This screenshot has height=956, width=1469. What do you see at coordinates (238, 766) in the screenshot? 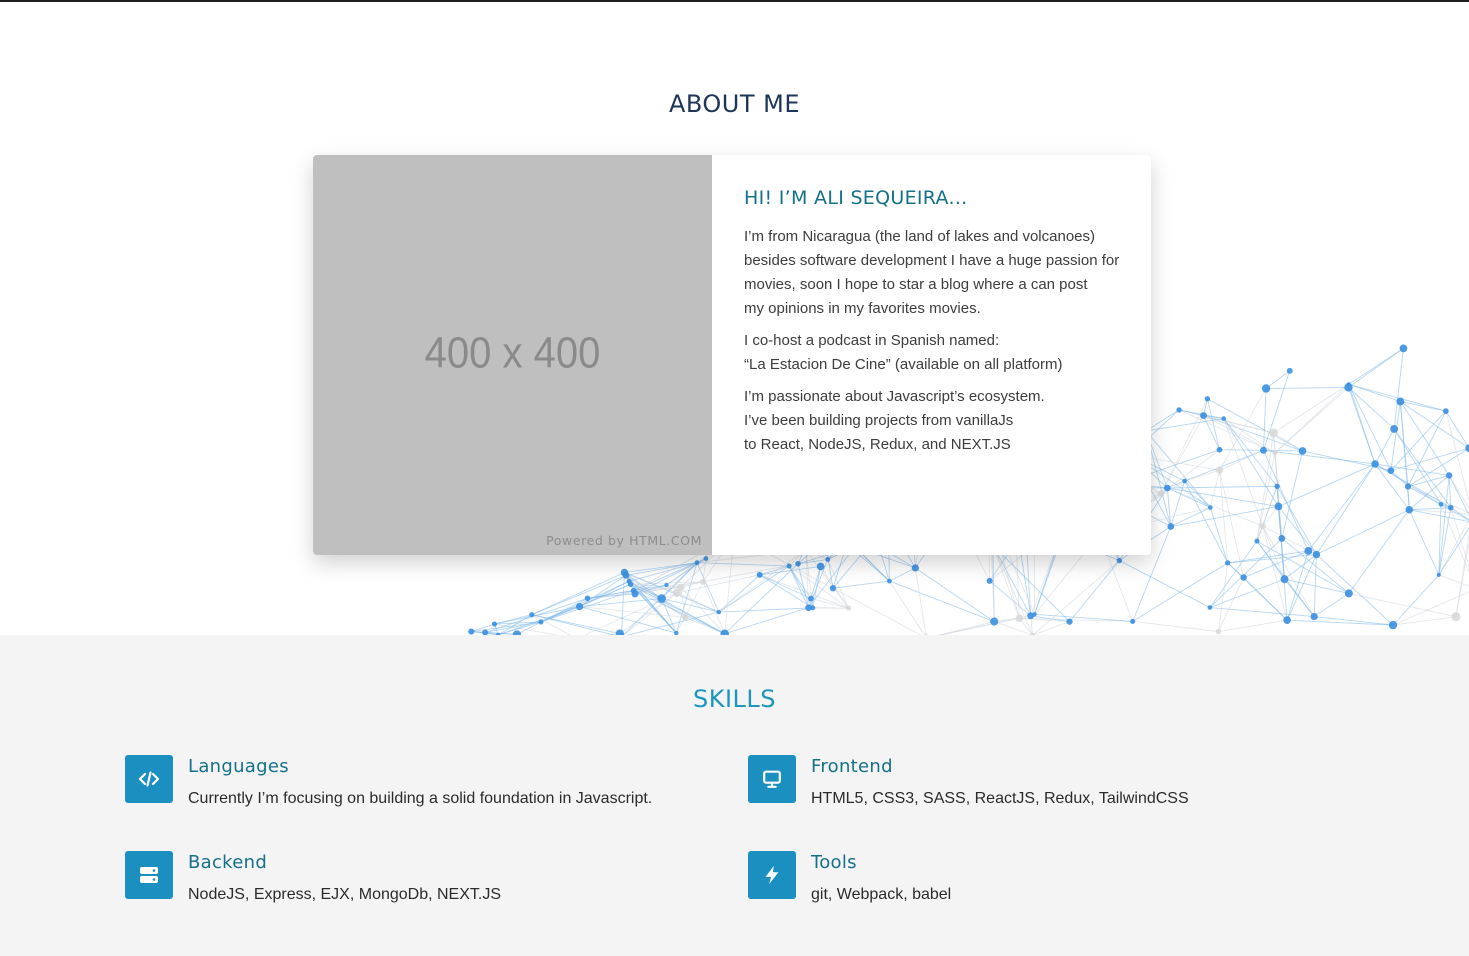
I see `skill-name: Languages` at bounding box center [238, 766].